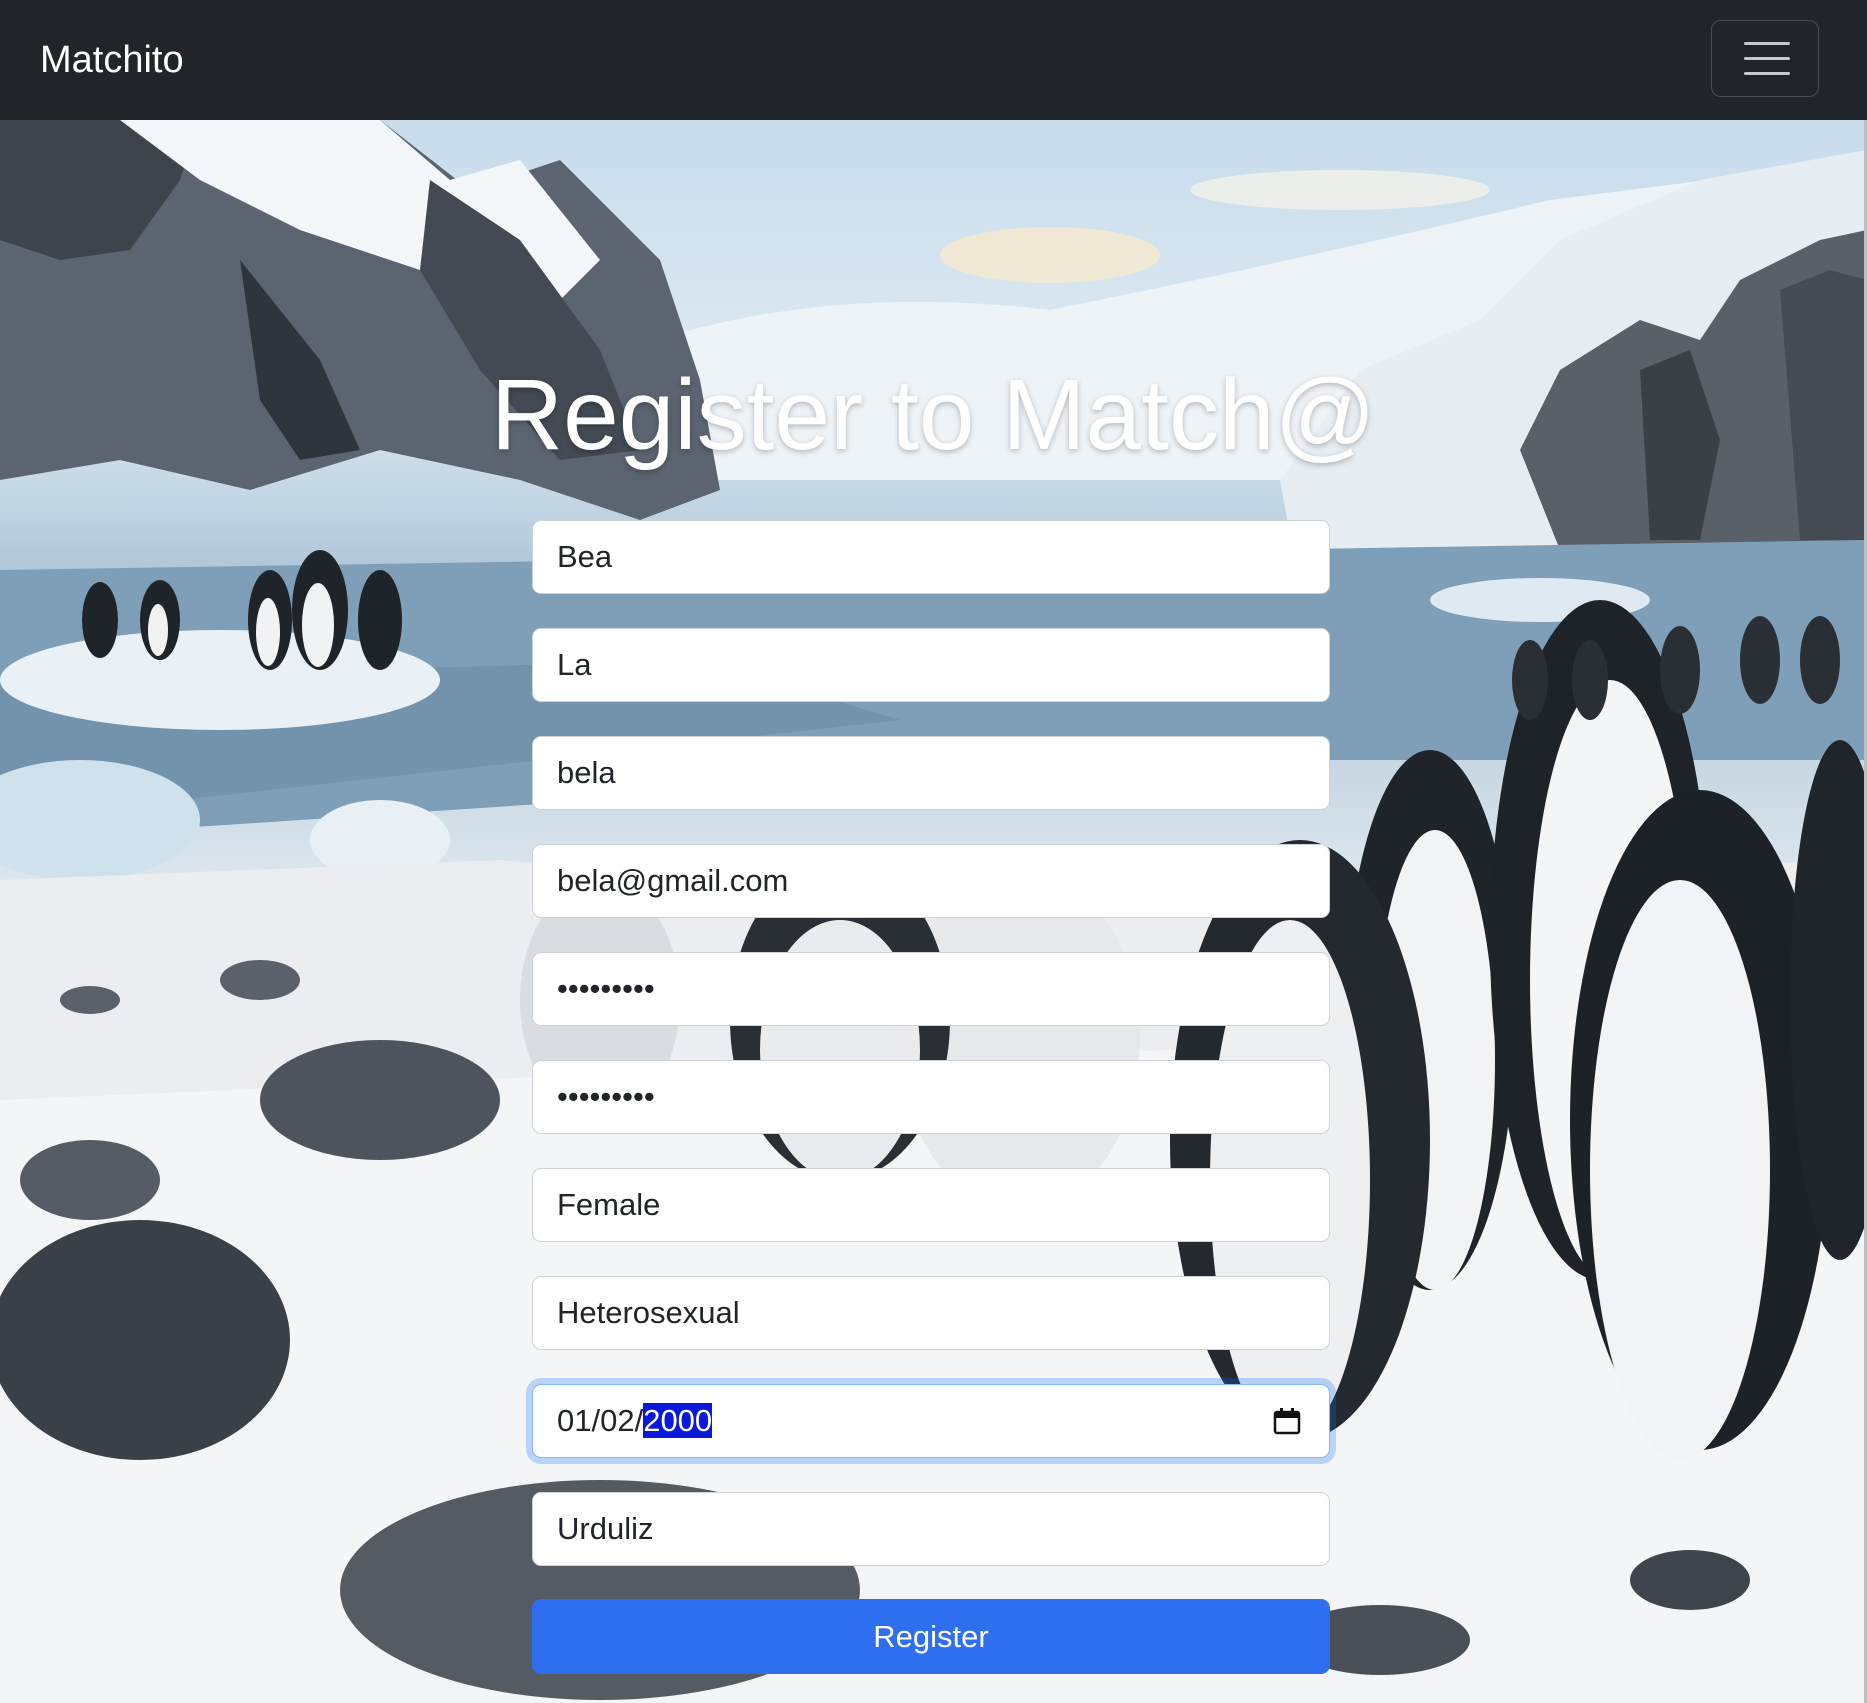  What do you see at coordinates (678, 1420) in the screenshot?
I see `birthdate-year-selected: 2000` at bounding box center [678, 1420].